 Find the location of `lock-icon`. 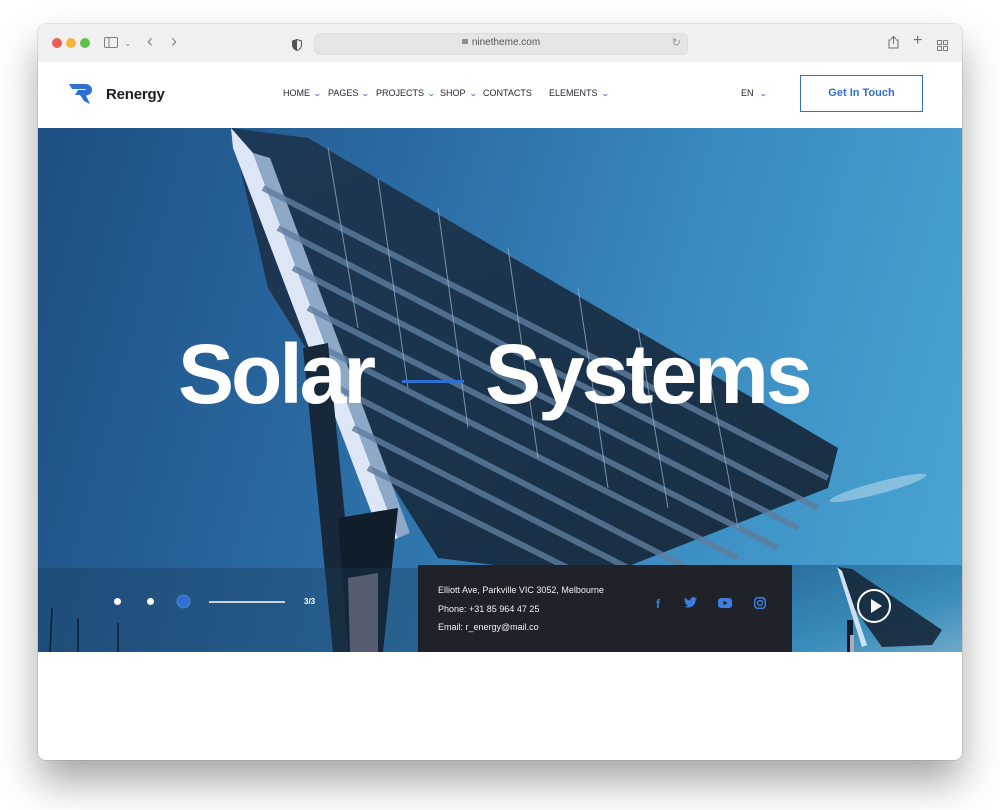

lock-icon is located at coordinates (464, 41).